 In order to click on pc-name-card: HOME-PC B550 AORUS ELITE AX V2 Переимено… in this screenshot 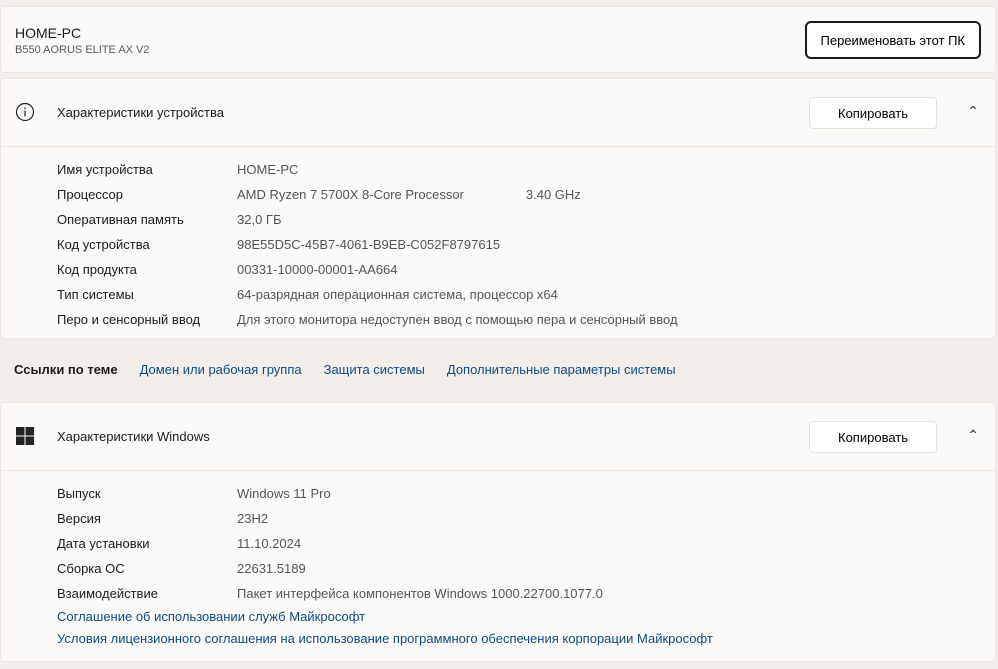, I will do `click(498, 39)`.